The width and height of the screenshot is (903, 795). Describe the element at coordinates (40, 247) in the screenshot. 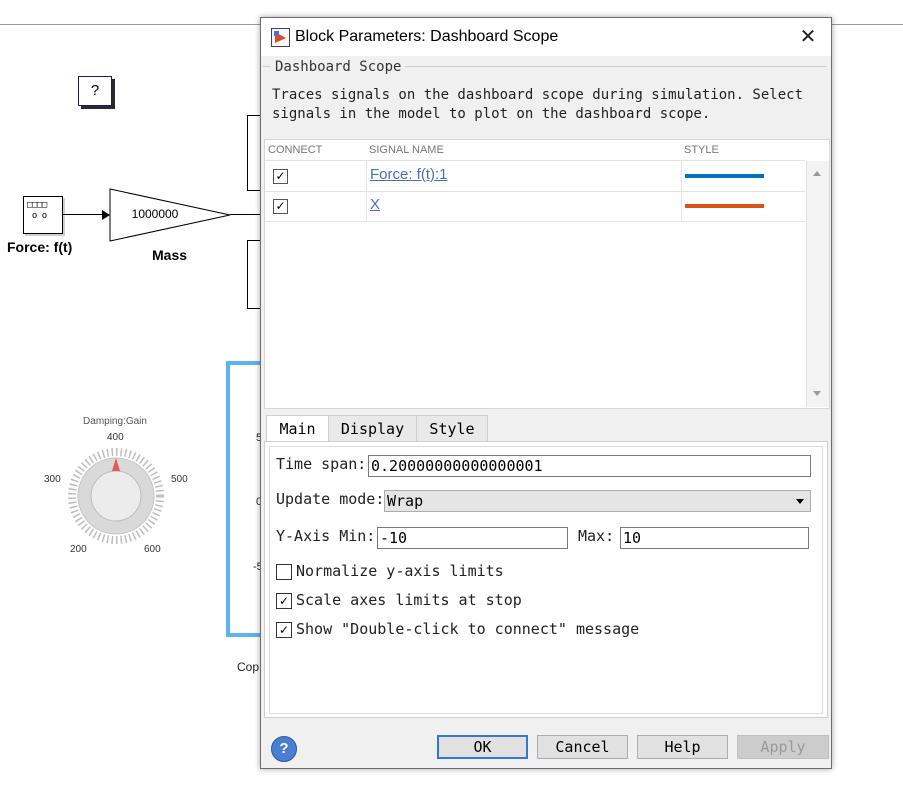

I see `source-block-label: Force: f(t)` at that location.